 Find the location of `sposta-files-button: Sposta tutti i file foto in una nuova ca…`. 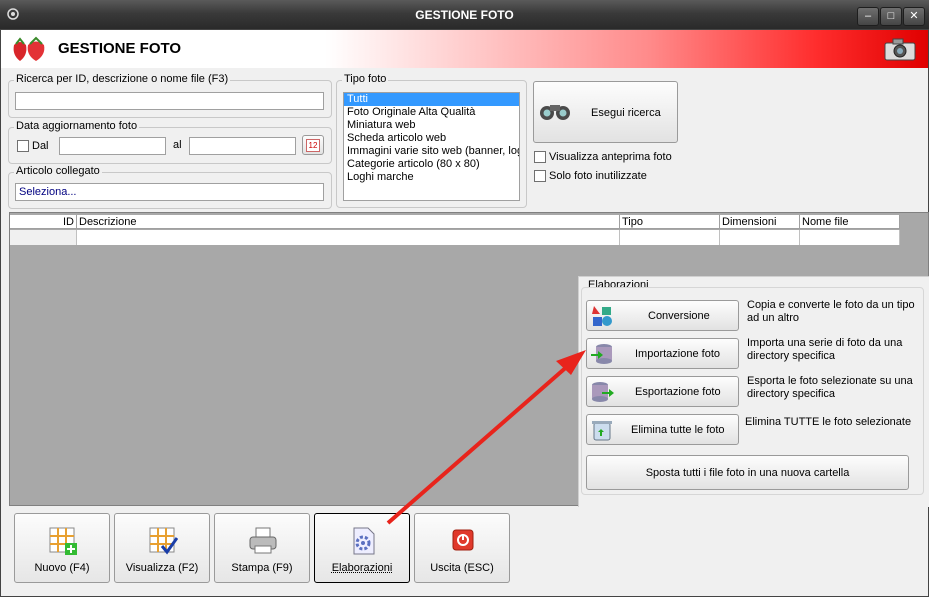

sposta-files-button: Sposta tutti i file foto in una nuova ca… is located at coordinates (747, 472).